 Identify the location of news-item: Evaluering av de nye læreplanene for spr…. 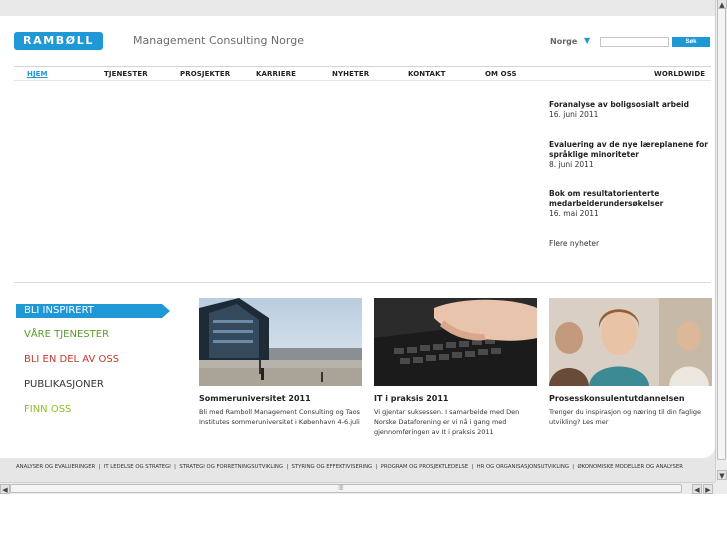
(631, 155).